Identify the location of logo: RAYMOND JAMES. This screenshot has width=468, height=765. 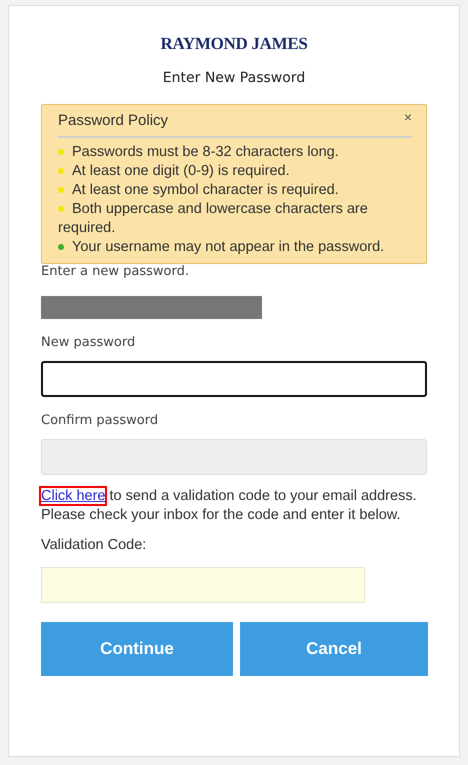
(234, 44).